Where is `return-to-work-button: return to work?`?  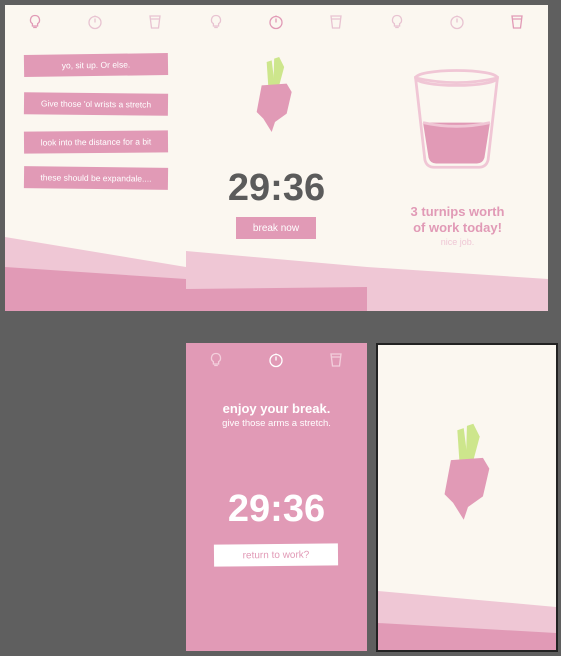 return-to-work-button: return to work? is located at coordinates (276, 555).